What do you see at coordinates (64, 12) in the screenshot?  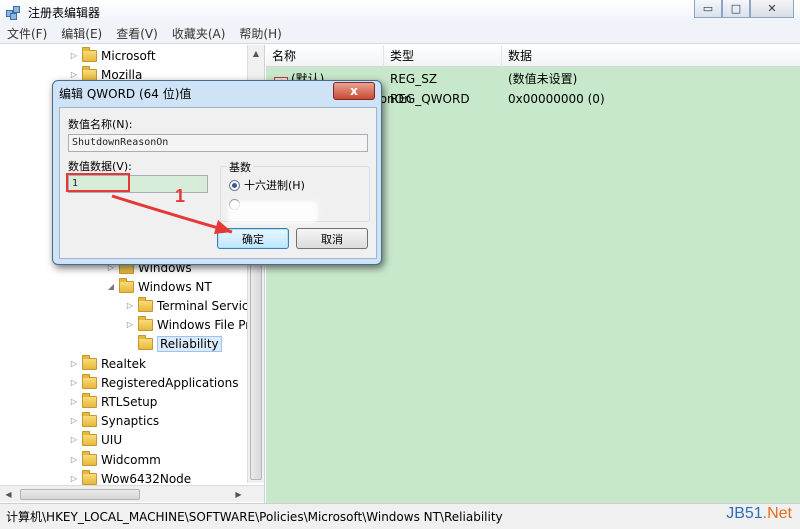 I see `window-title: 注册表编辑器` at bounding box center [64, 12].